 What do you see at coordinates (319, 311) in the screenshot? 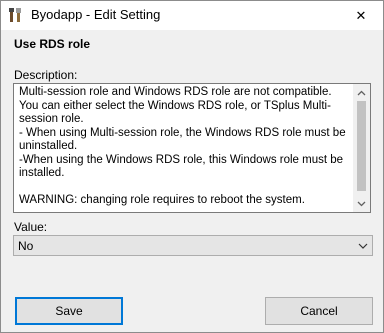
I see `cancel-button: Cancel` at bounding box center [319, 311].